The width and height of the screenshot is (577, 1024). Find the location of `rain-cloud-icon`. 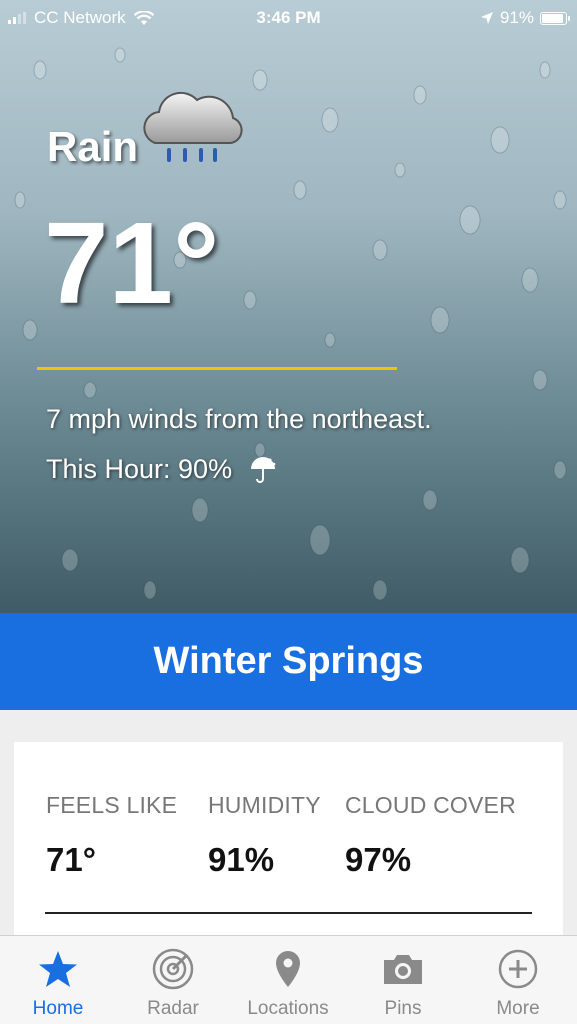

rain-cloud-icon is located at coordinates (193, 126).